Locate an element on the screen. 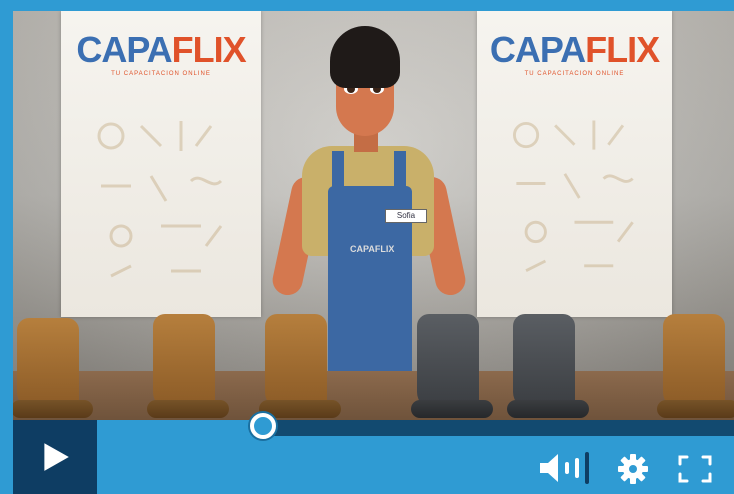 Image resolution: width=734 pixels, height=494 pixels. capaflix-logo-right: CAPAFLIX is located at coordinates (574, 50).